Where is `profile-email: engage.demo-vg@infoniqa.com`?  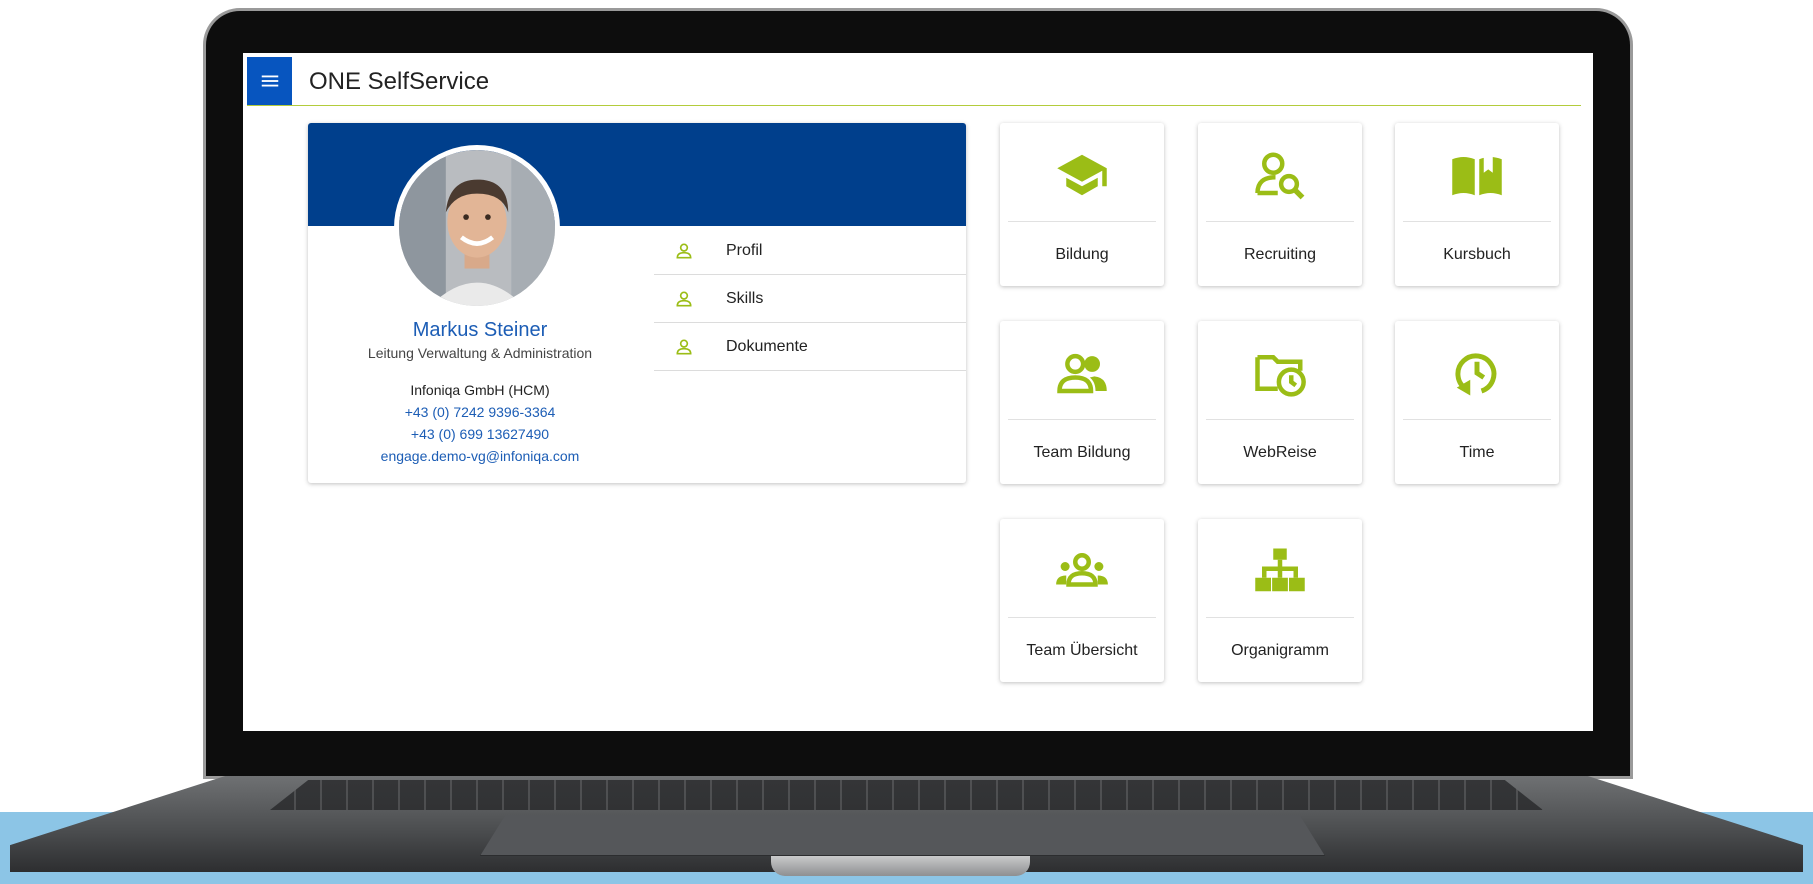 profile-email: engage.demo-vg@infoniqa.com is located at coordinates (480, 456).